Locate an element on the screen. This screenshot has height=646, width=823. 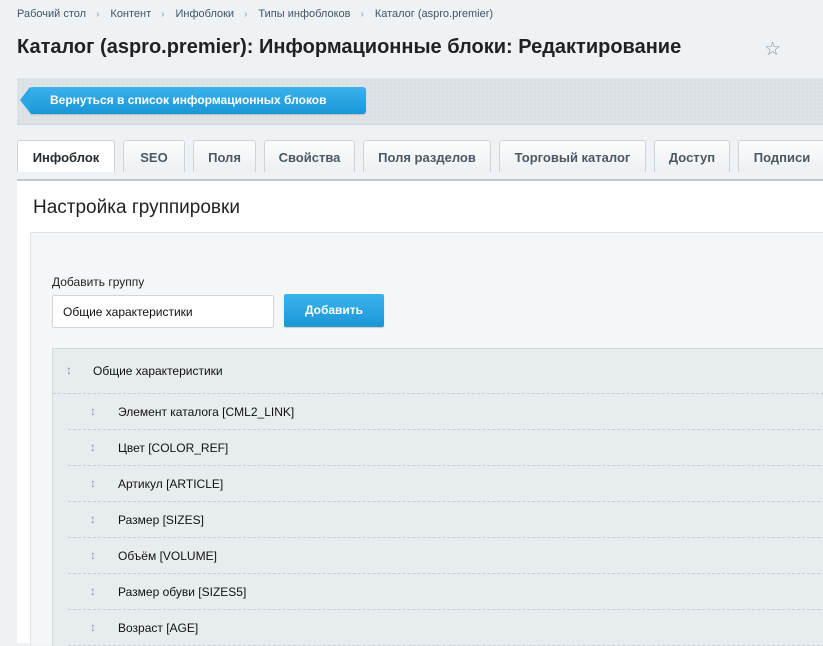
tab-seo: SEO is located at coordinates (154, 156).